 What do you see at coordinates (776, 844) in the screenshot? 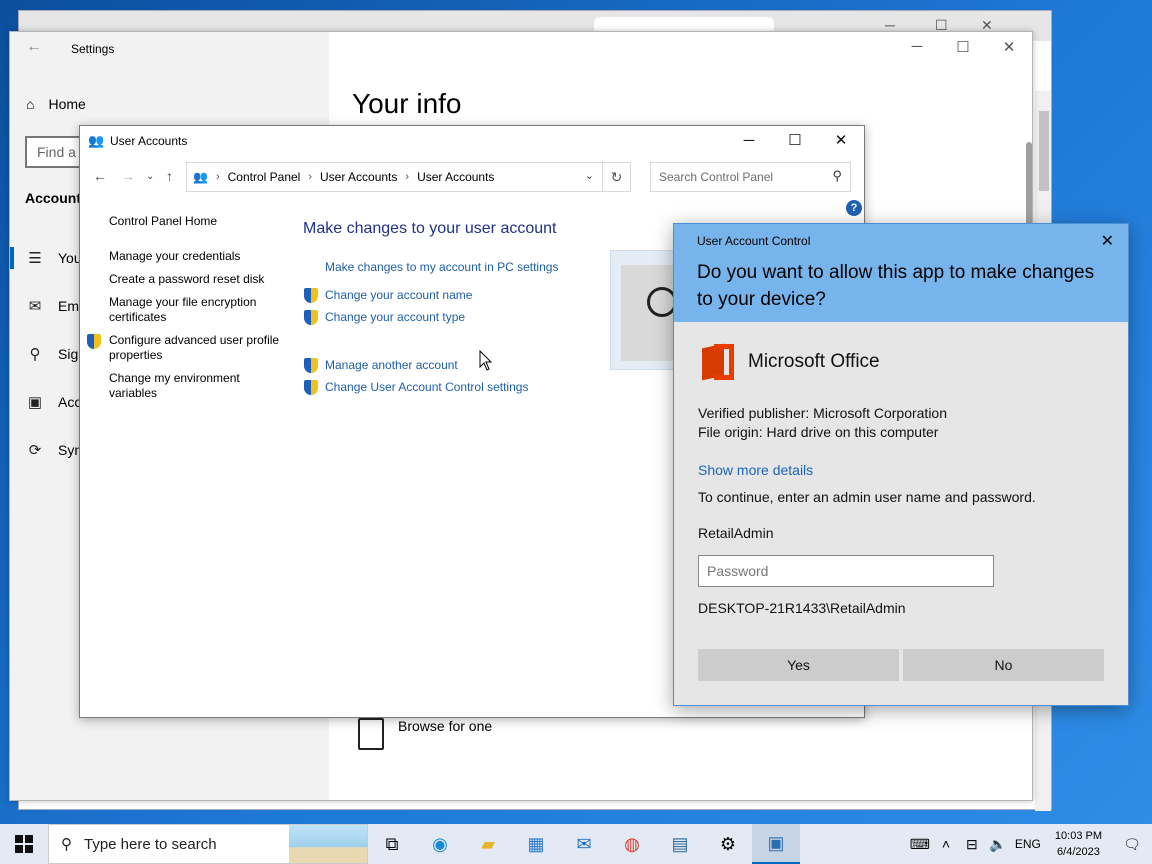
I see `user-accounts-taskbar-icon: ▣` at bounding box center [776, 844].